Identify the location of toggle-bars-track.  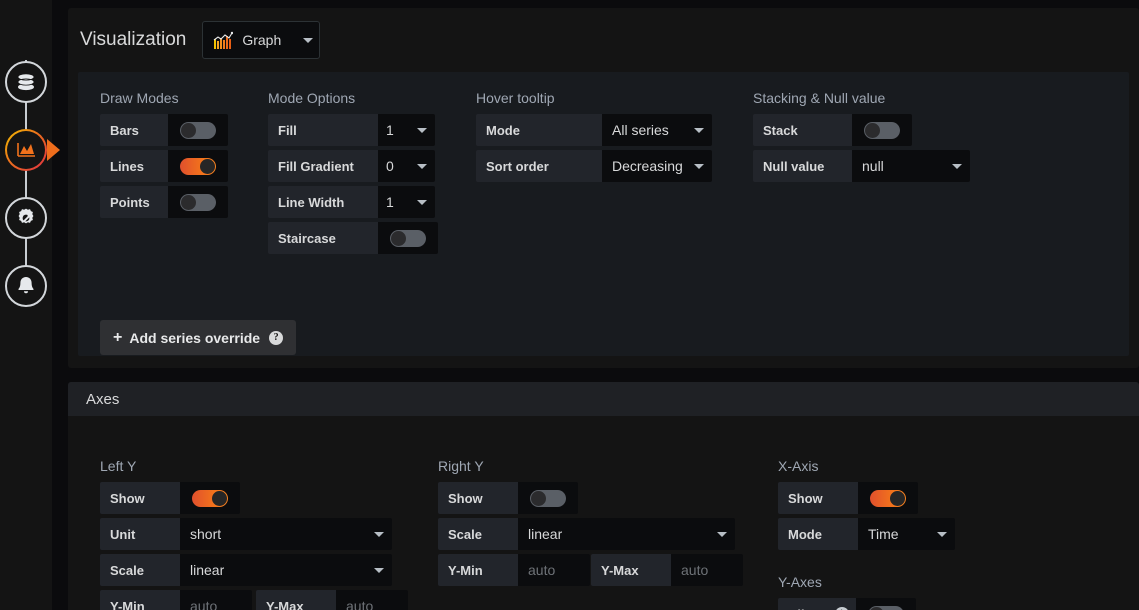
(198, 130).